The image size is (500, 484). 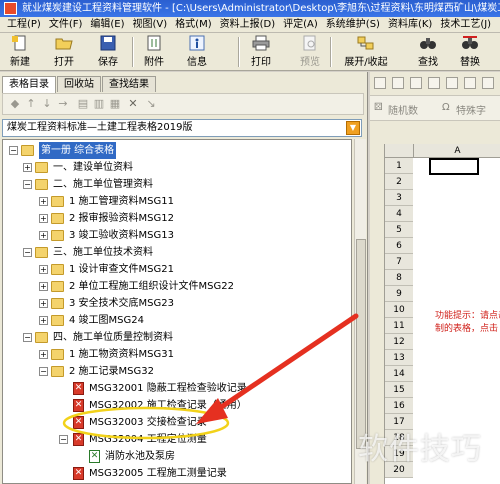 I want to click on move-icon: ▦, so click(x=115, y=104).